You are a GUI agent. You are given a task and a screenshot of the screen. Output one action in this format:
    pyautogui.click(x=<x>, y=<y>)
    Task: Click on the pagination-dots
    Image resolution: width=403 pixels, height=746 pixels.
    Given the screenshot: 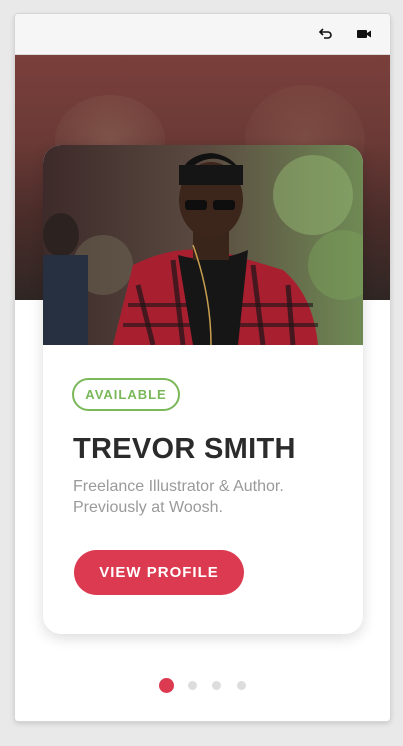 What is the action you would take?
    pyautogui.click(x=202, y=685)
    